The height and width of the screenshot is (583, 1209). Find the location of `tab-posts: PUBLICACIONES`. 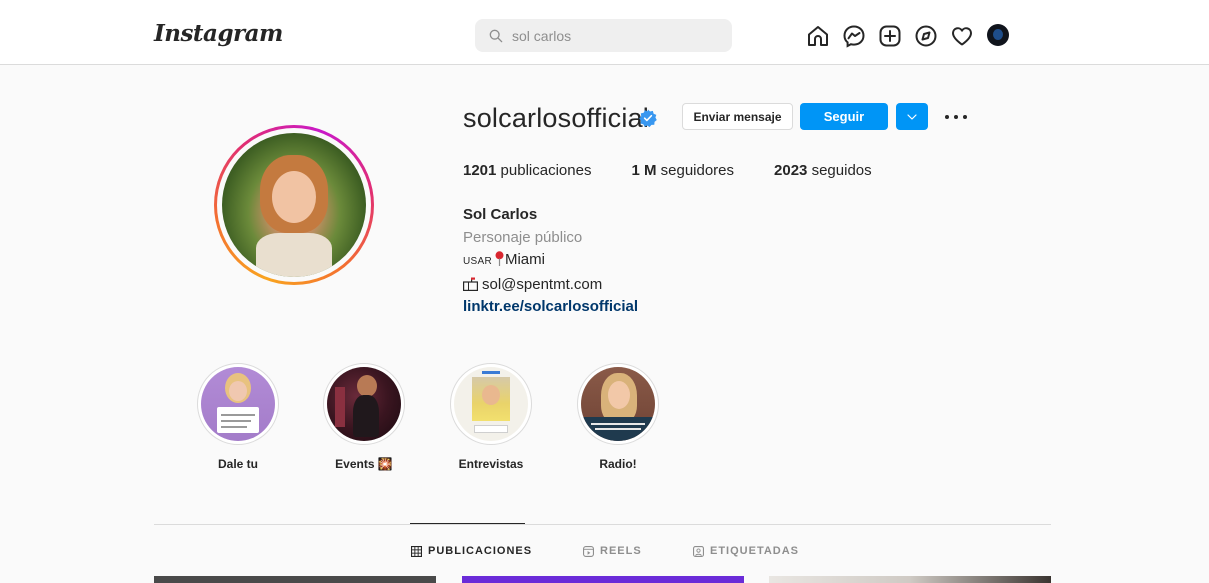

tab-posts: PUBLICACIONES is located at coordinates (471, 551).